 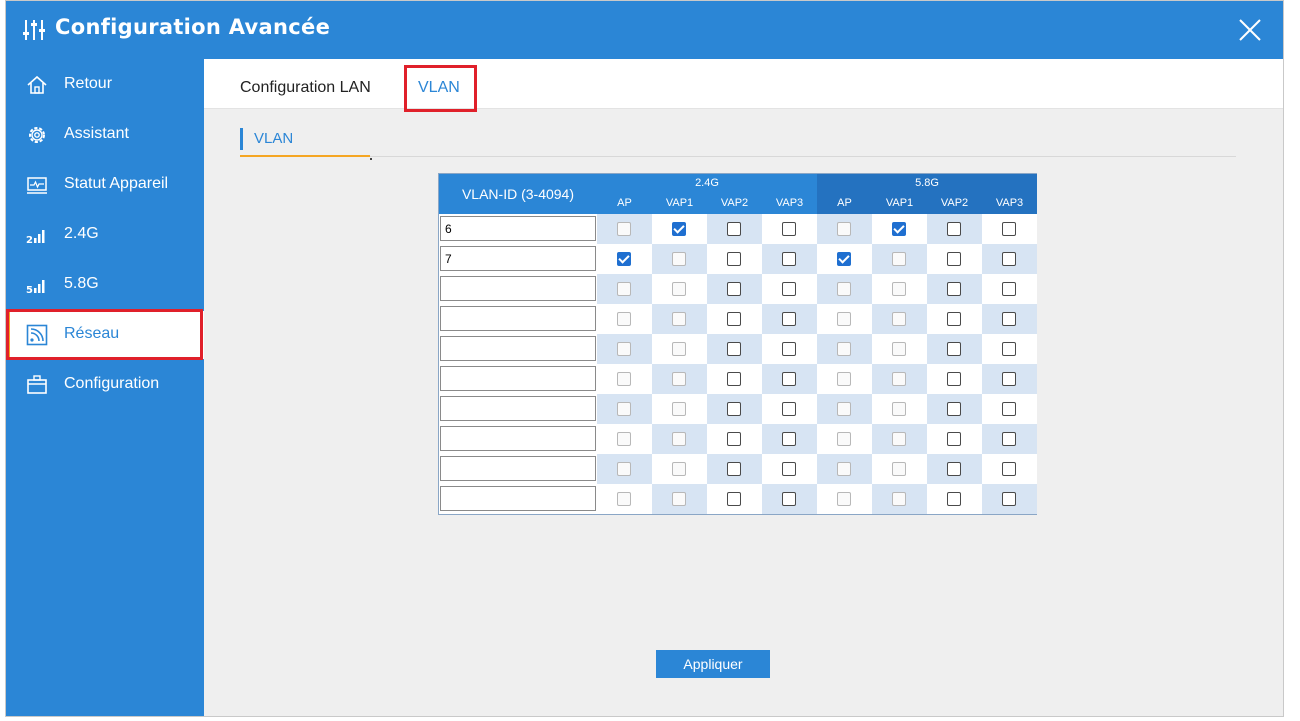 What do you see at coordinates (29, 240) in the screenshot?
I see `svg-text: 2` at bounding box center [29, 240].